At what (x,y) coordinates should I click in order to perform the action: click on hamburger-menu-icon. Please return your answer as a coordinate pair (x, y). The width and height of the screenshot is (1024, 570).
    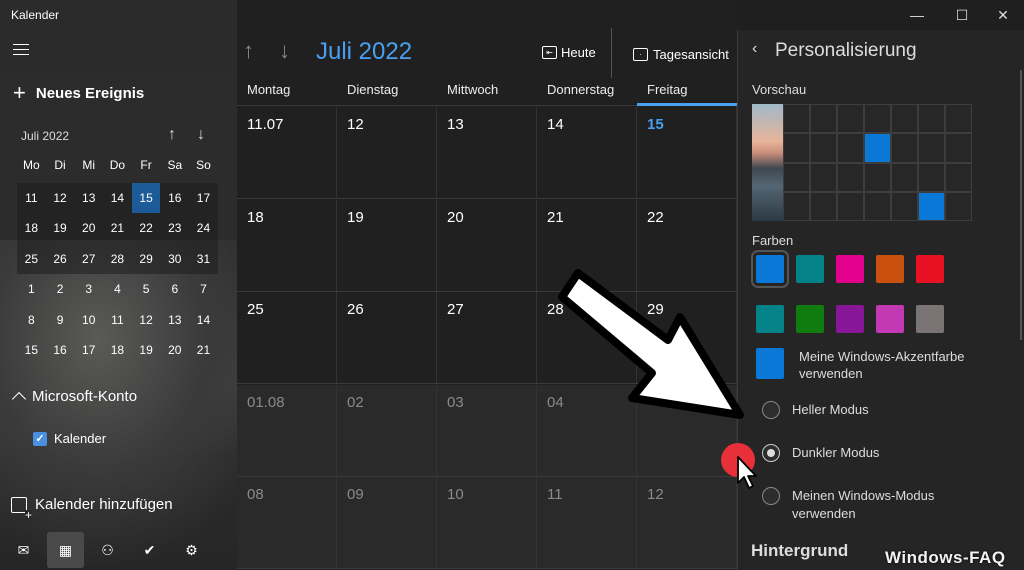
    Looking at the image, I should click on (21, 49).